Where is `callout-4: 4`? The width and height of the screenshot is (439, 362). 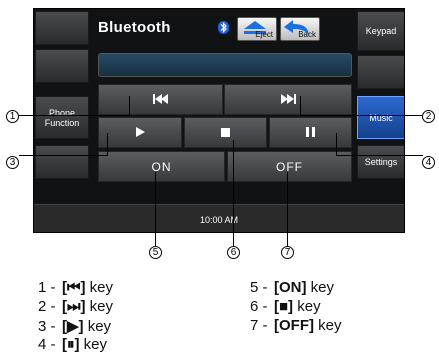
callout-4: 4 is located at coordinates (428, 162).